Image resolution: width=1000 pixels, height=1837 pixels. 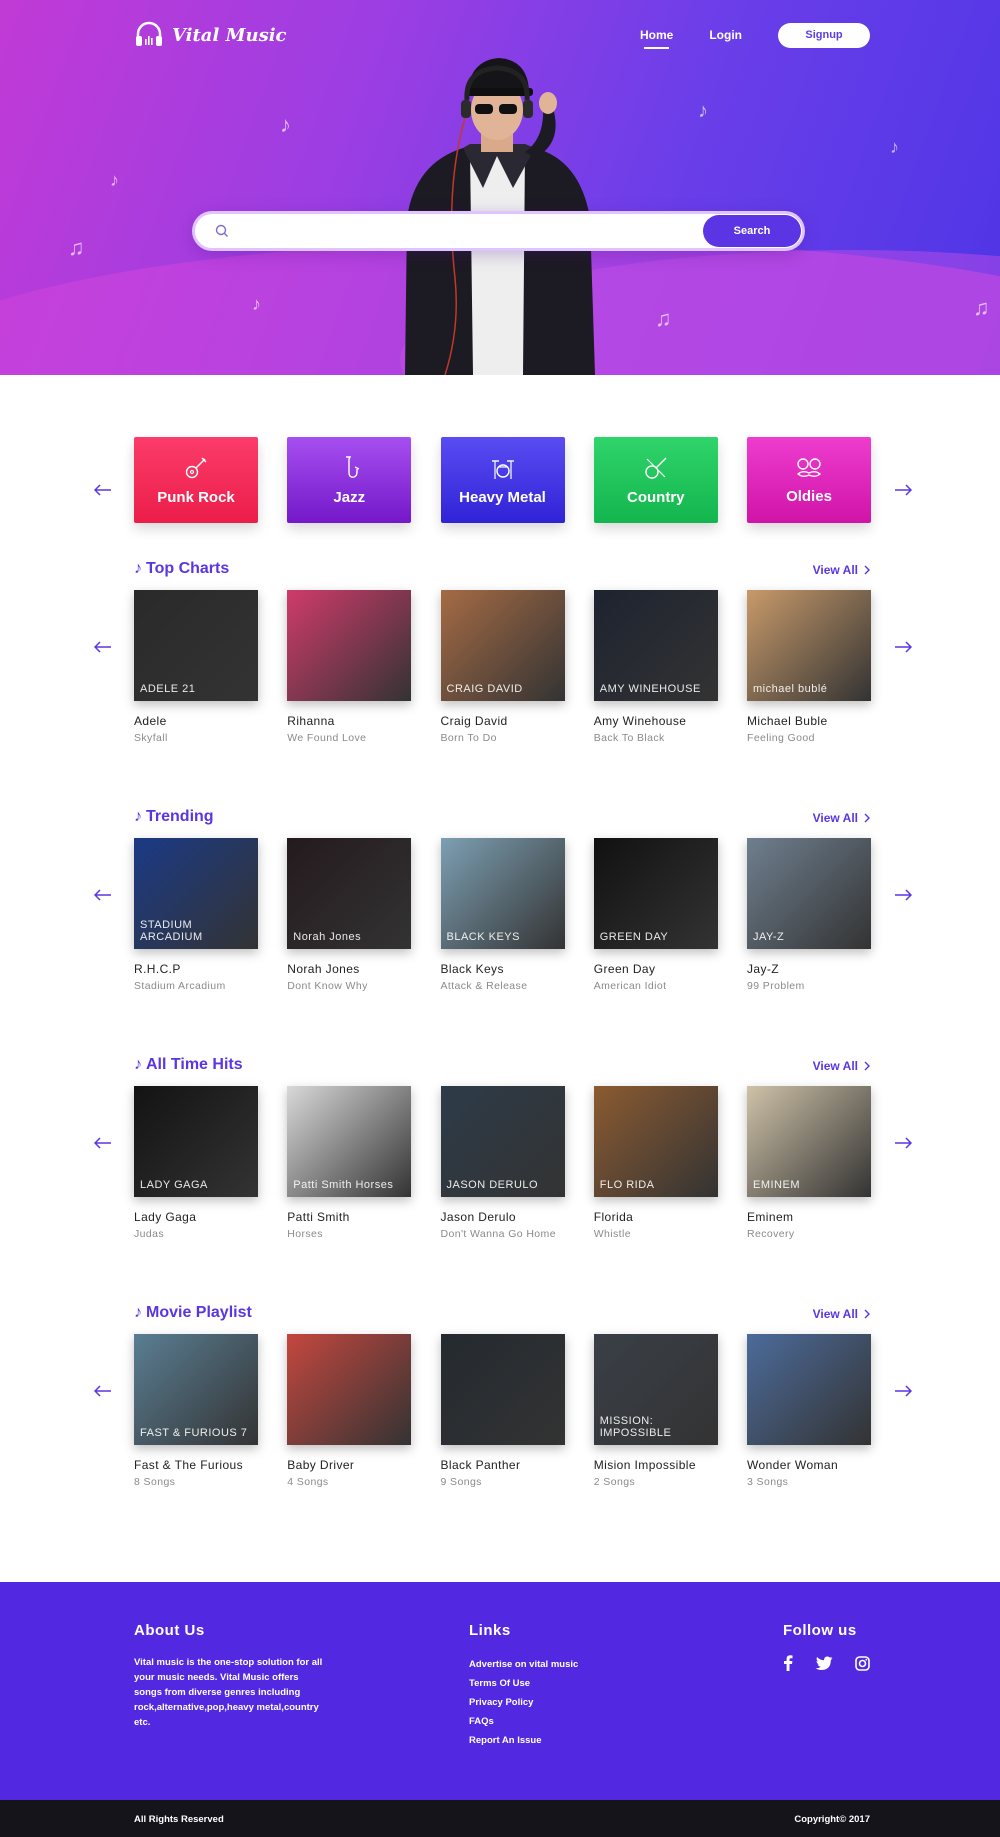 I want to click on album-cover: LADY GAGA, so click(x=196, y=1141).